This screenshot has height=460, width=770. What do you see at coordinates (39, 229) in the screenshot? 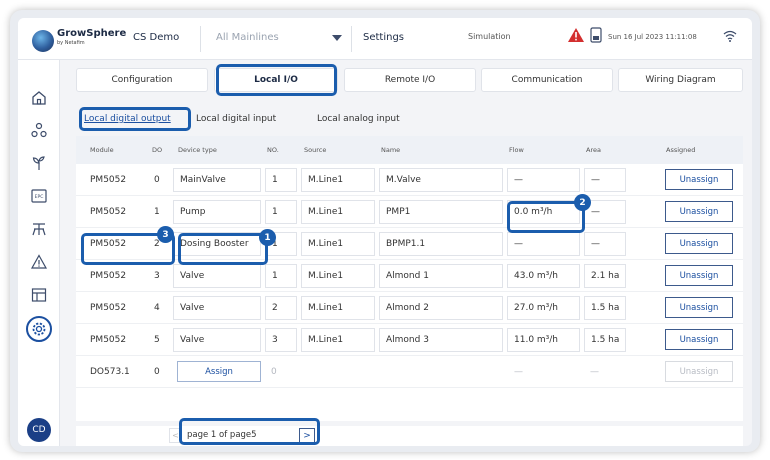
I see `irrigation-icon` at bounding box center [39, 229].